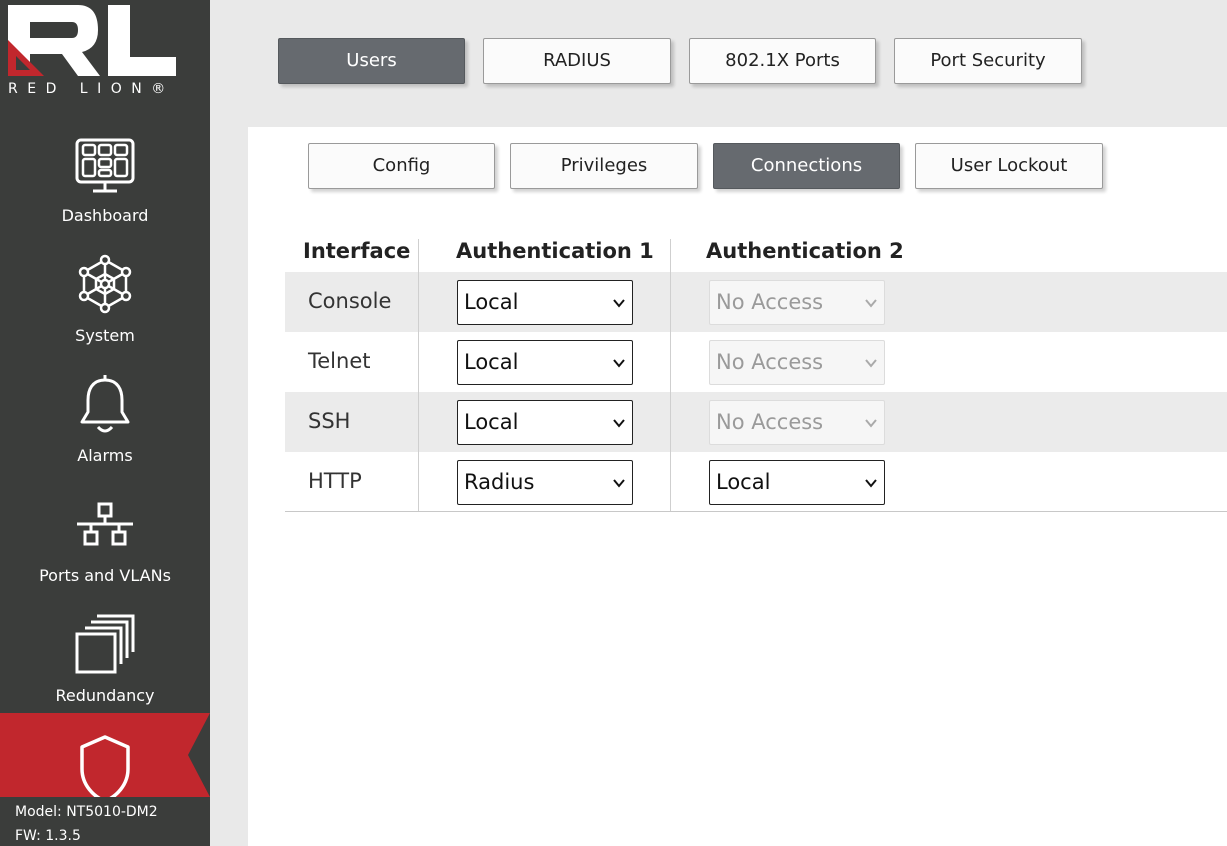  What do you see at coordinates (577, 61) in the screenshot?
I see `tab-radius: RADIUS` at bounding box center [577, 61].